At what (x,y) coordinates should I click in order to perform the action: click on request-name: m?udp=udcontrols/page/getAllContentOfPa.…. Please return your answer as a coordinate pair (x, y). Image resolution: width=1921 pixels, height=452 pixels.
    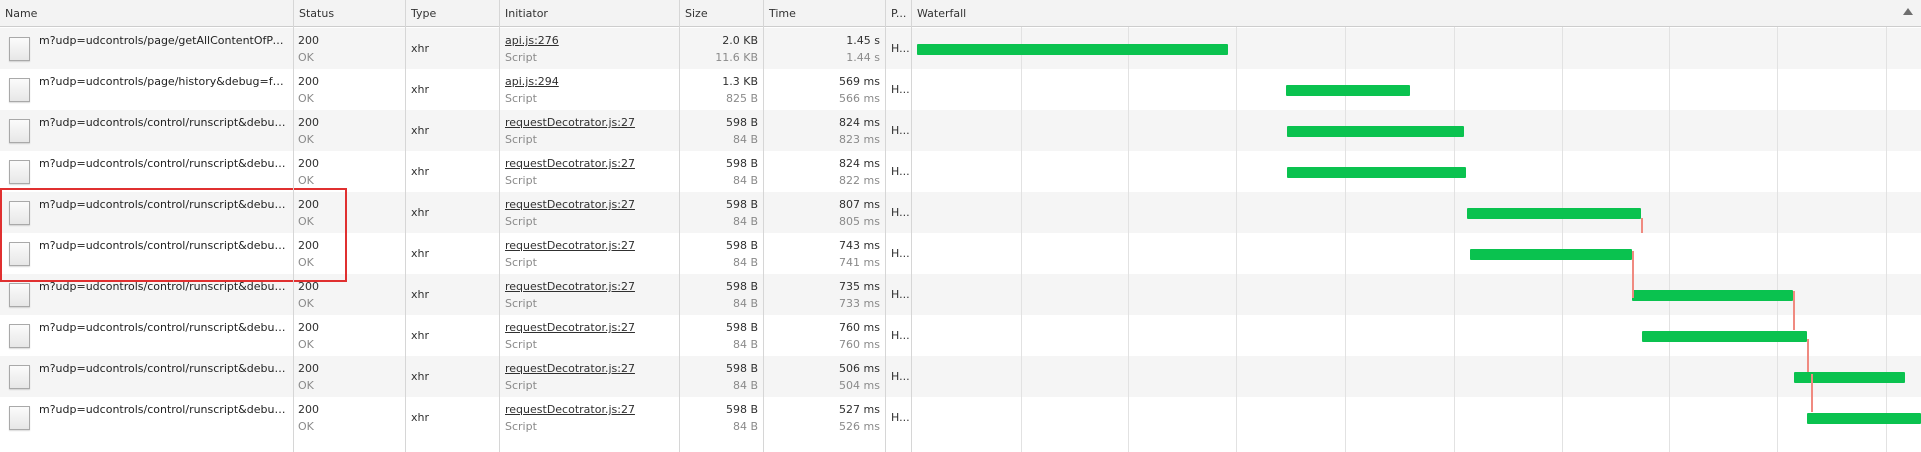
    Looking at the image, I should click on (163, 40).